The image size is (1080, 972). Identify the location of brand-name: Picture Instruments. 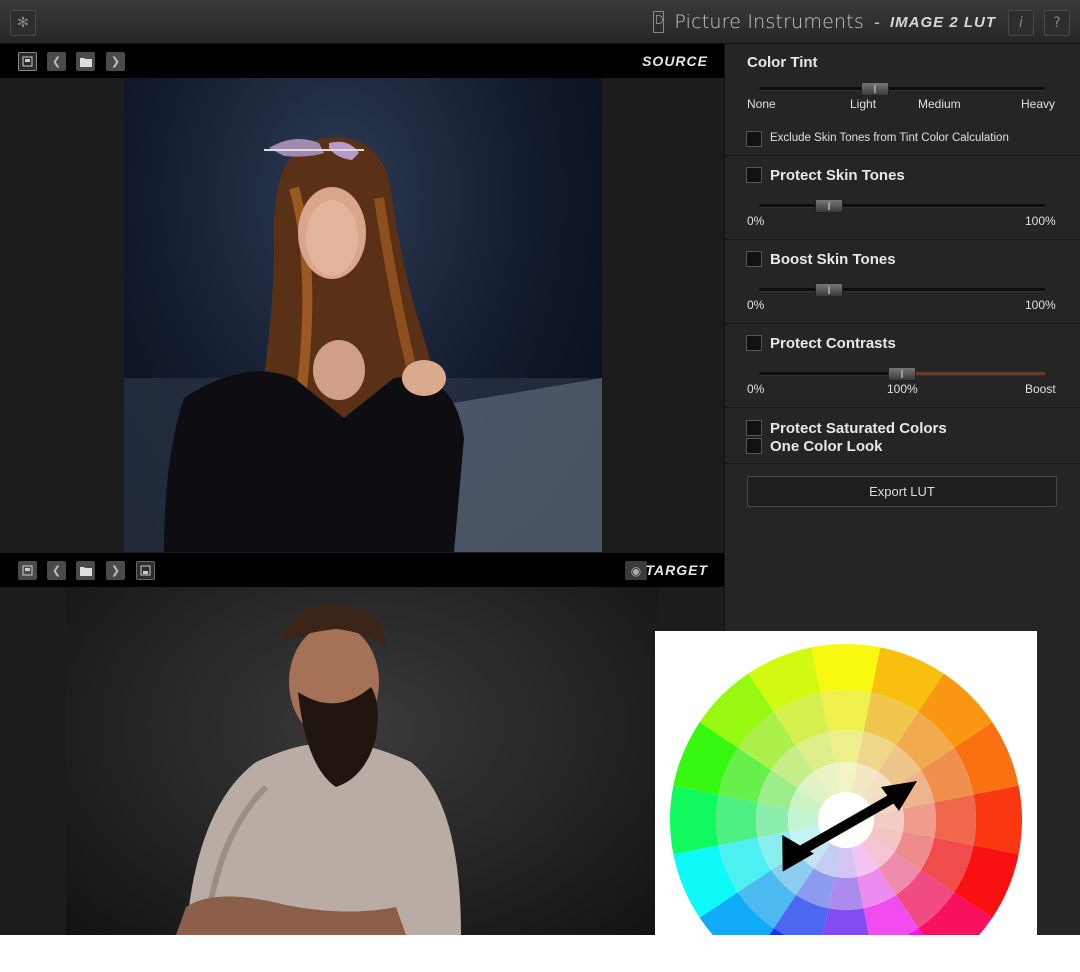
(769, 22).